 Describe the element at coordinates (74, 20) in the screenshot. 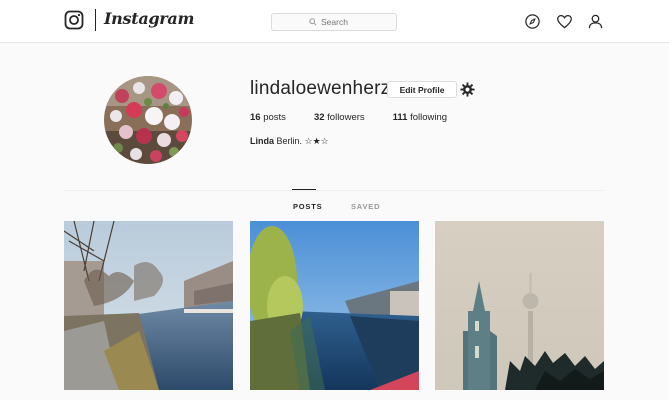

I see `instagram-camera-icon` at that location.